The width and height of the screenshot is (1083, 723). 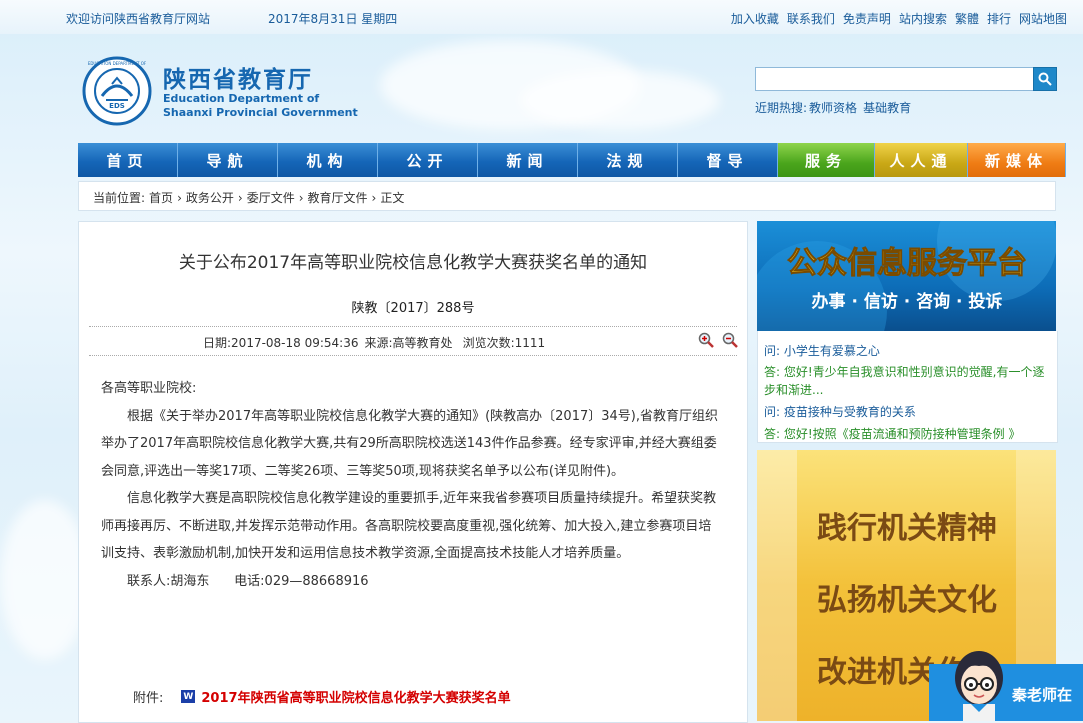 What do you see at coordinates (149, 388) in the screenshot?
I see `salutation: 各高等职业院校:` at bounding box center [149, 388].